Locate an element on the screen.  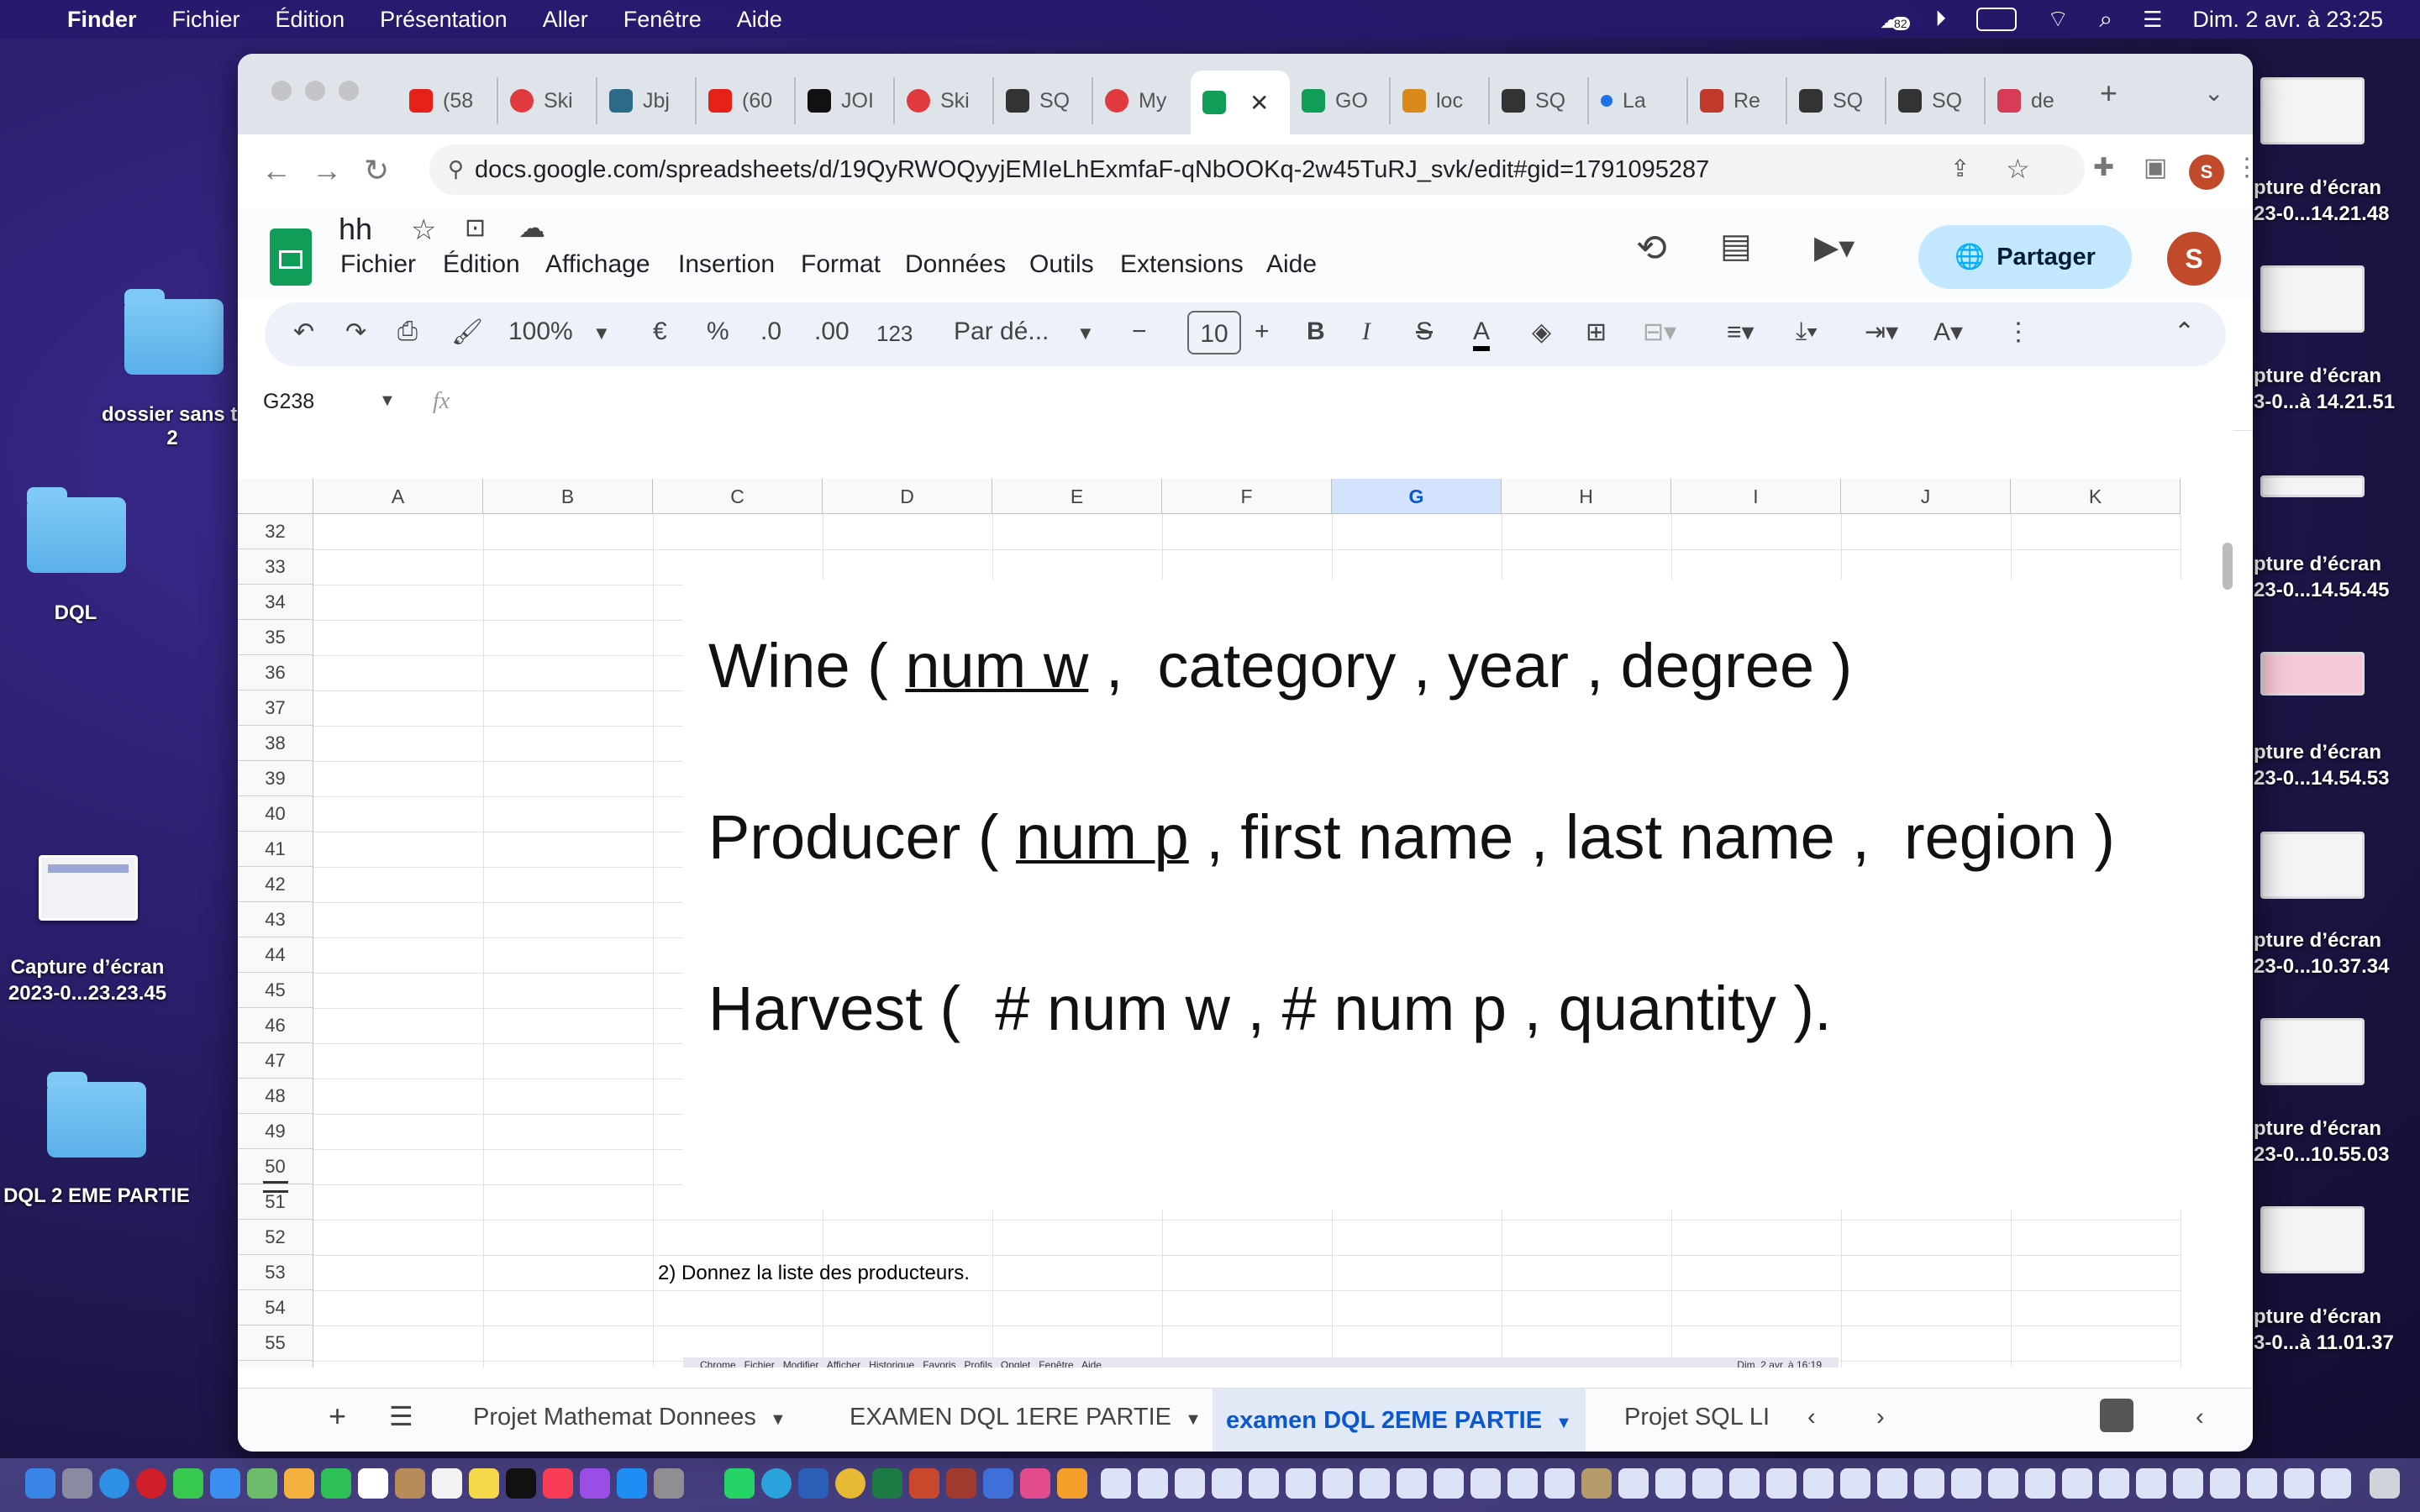
app-dock-icon is located at coordinates (1072, 1483).